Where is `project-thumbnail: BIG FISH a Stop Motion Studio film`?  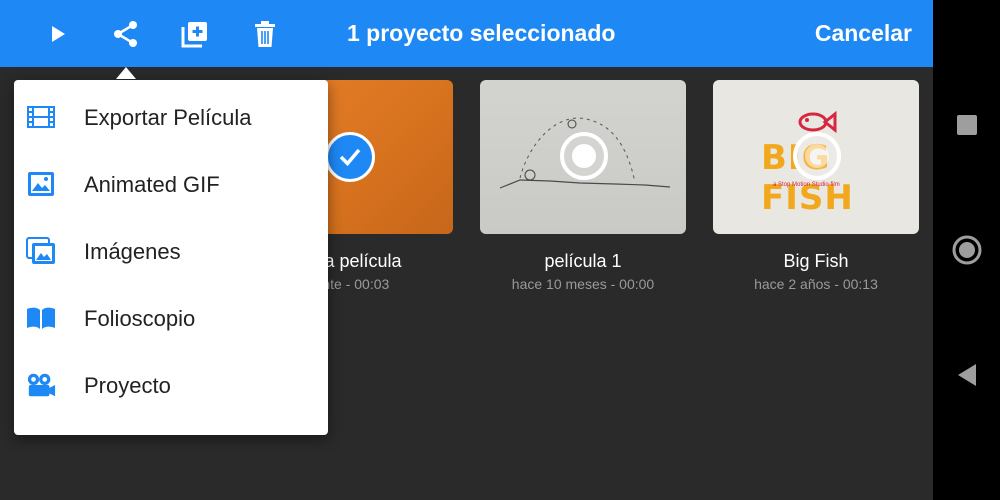
project-thumbnail: BIG FISH a Stop Motion Studio film is located at coordinates (816, 157).